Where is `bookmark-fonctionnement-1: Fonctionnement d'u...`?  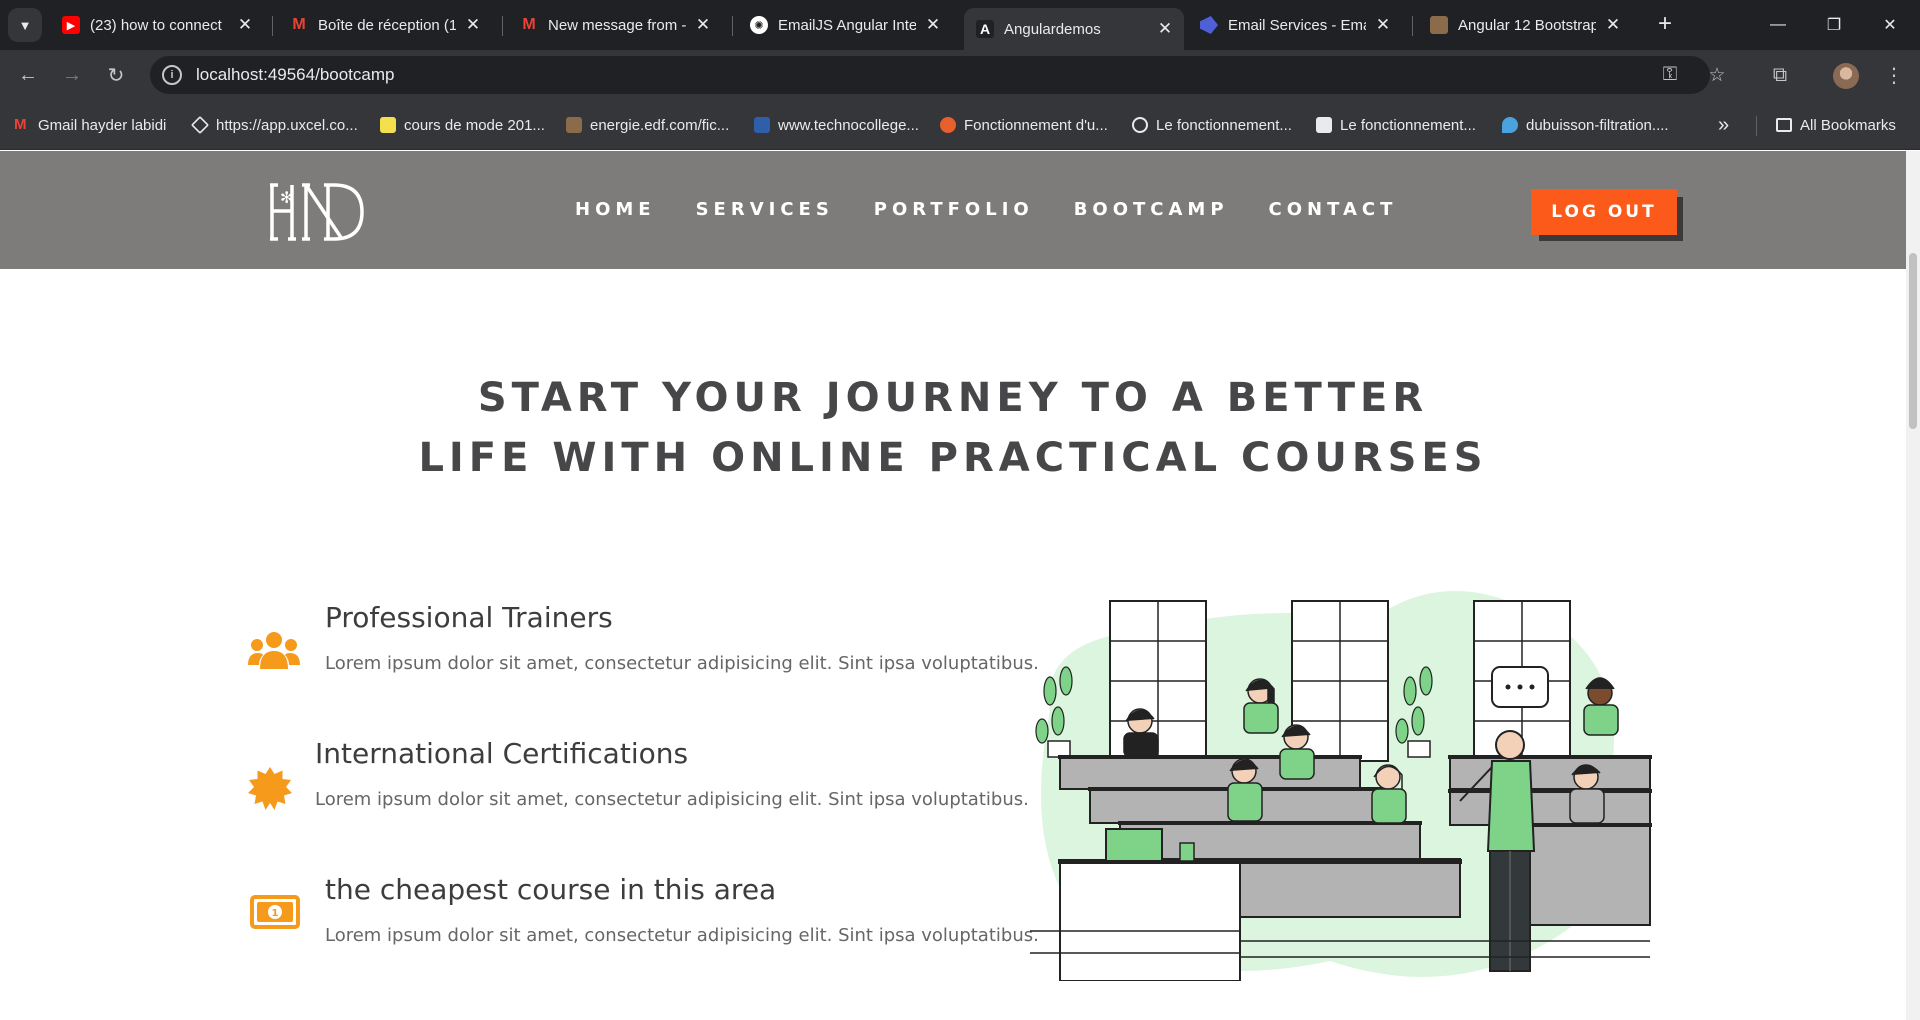
bookmark-fonctionnement-1: Fonctionnement d'u... is located at coordinates (1024, 125).